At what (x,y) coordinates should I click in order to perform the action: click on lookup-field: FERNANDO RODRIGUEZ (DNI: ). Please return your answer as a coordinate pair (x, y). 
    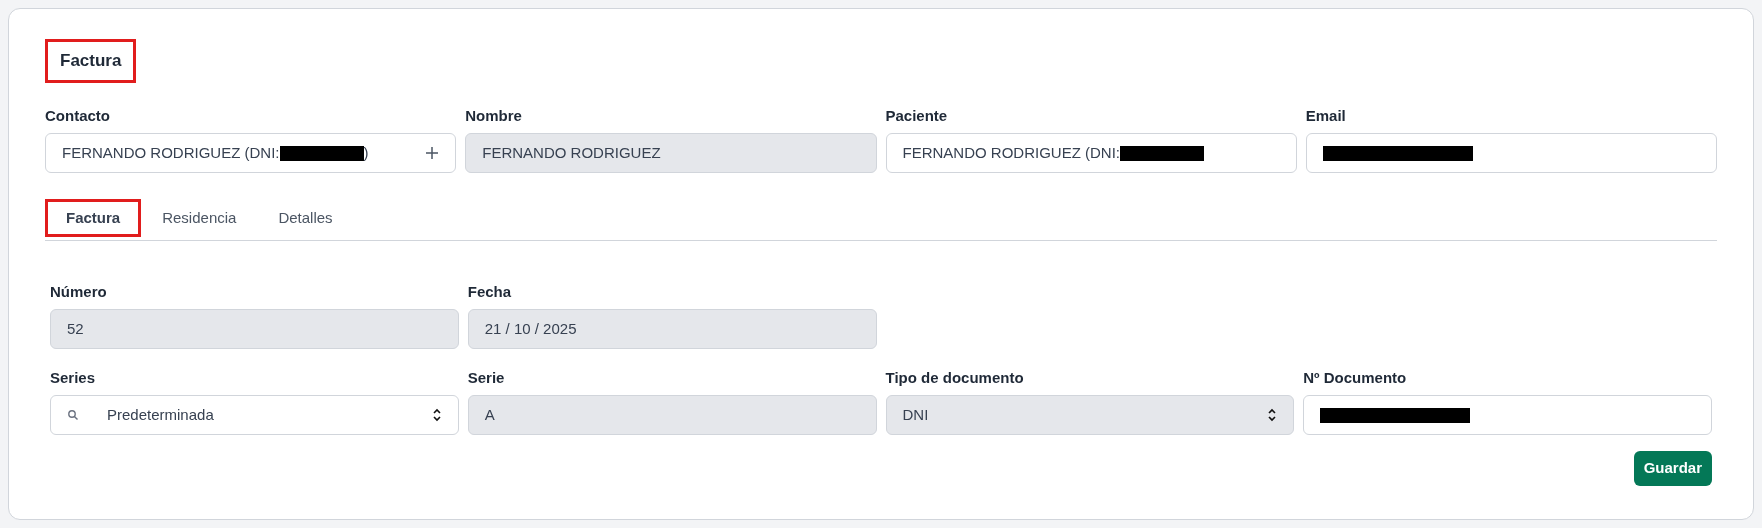
    Looking at the image, I should click on (251, 153).